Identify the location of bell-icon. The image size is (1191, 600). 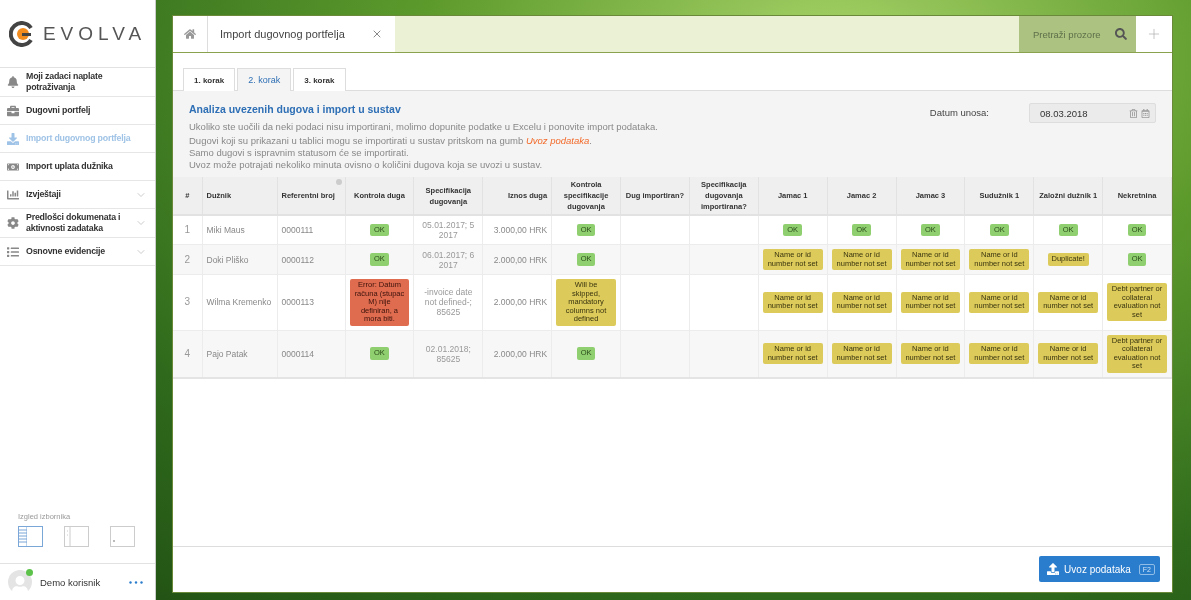
(13, 82).